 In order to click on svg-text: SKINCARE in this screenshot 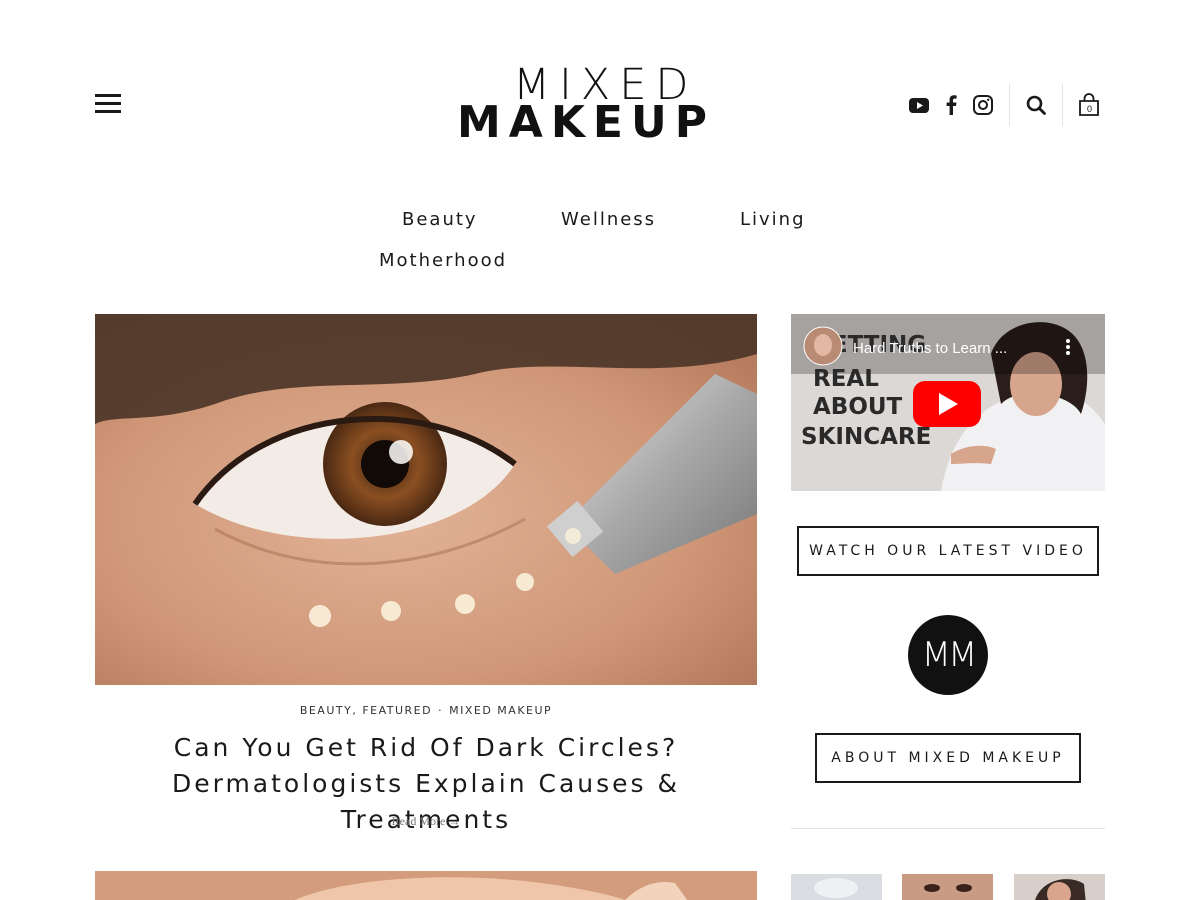, I will do `click(866, 437)`.